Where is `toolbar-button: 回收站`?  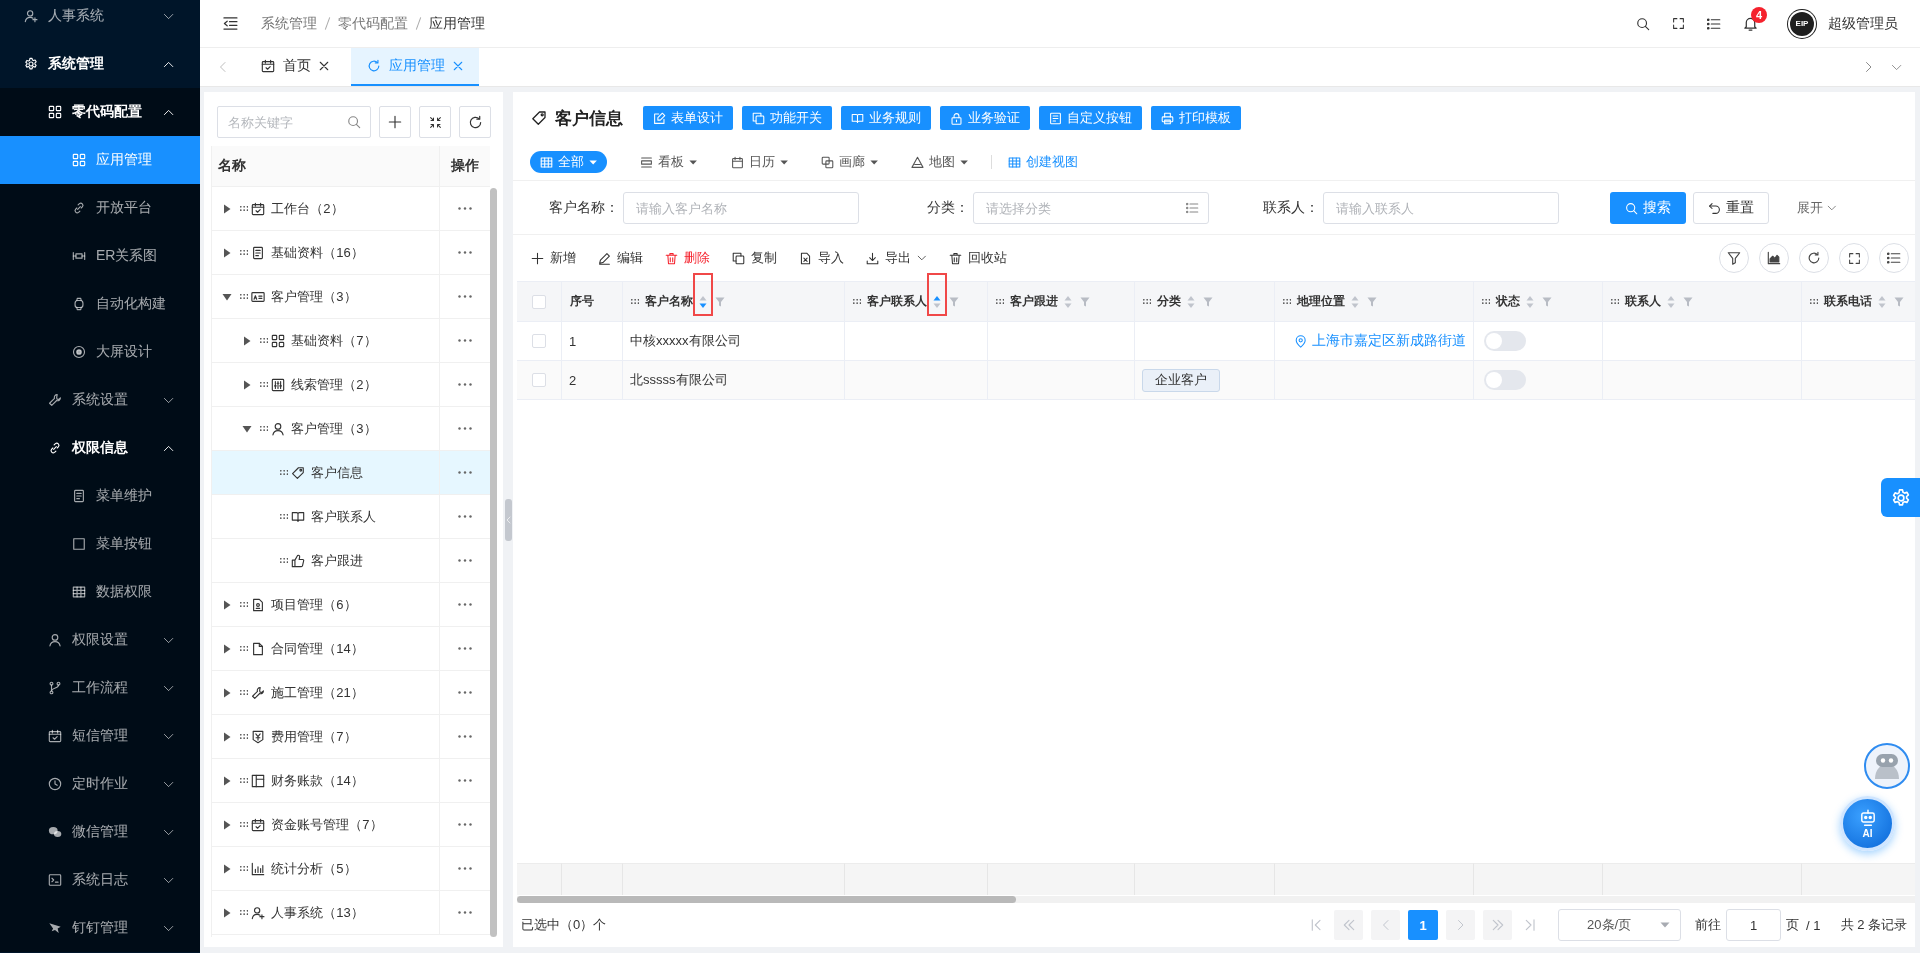
toolbar-button: 回收站 is located at coordinates (977, 258).